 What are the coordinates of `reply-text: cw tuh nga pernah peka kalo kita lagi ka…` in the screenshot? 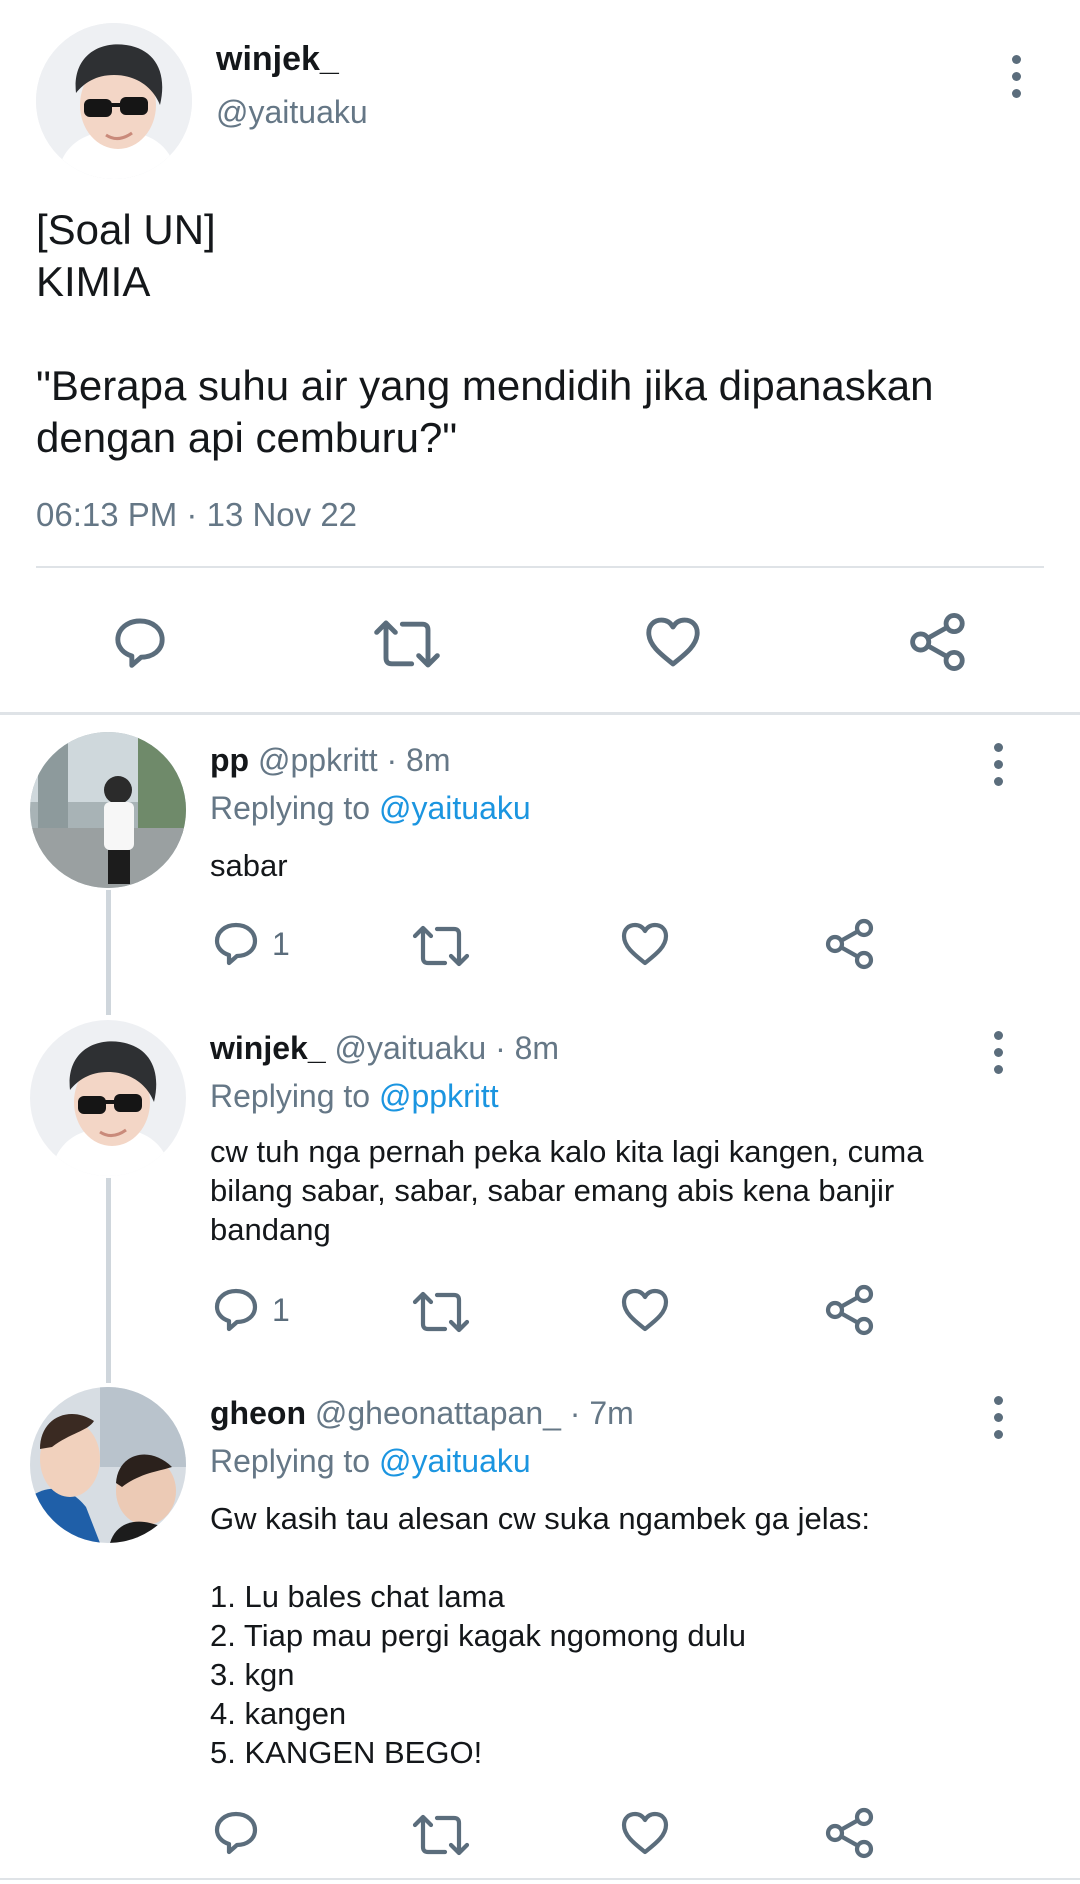 It's located at (567, 1190).